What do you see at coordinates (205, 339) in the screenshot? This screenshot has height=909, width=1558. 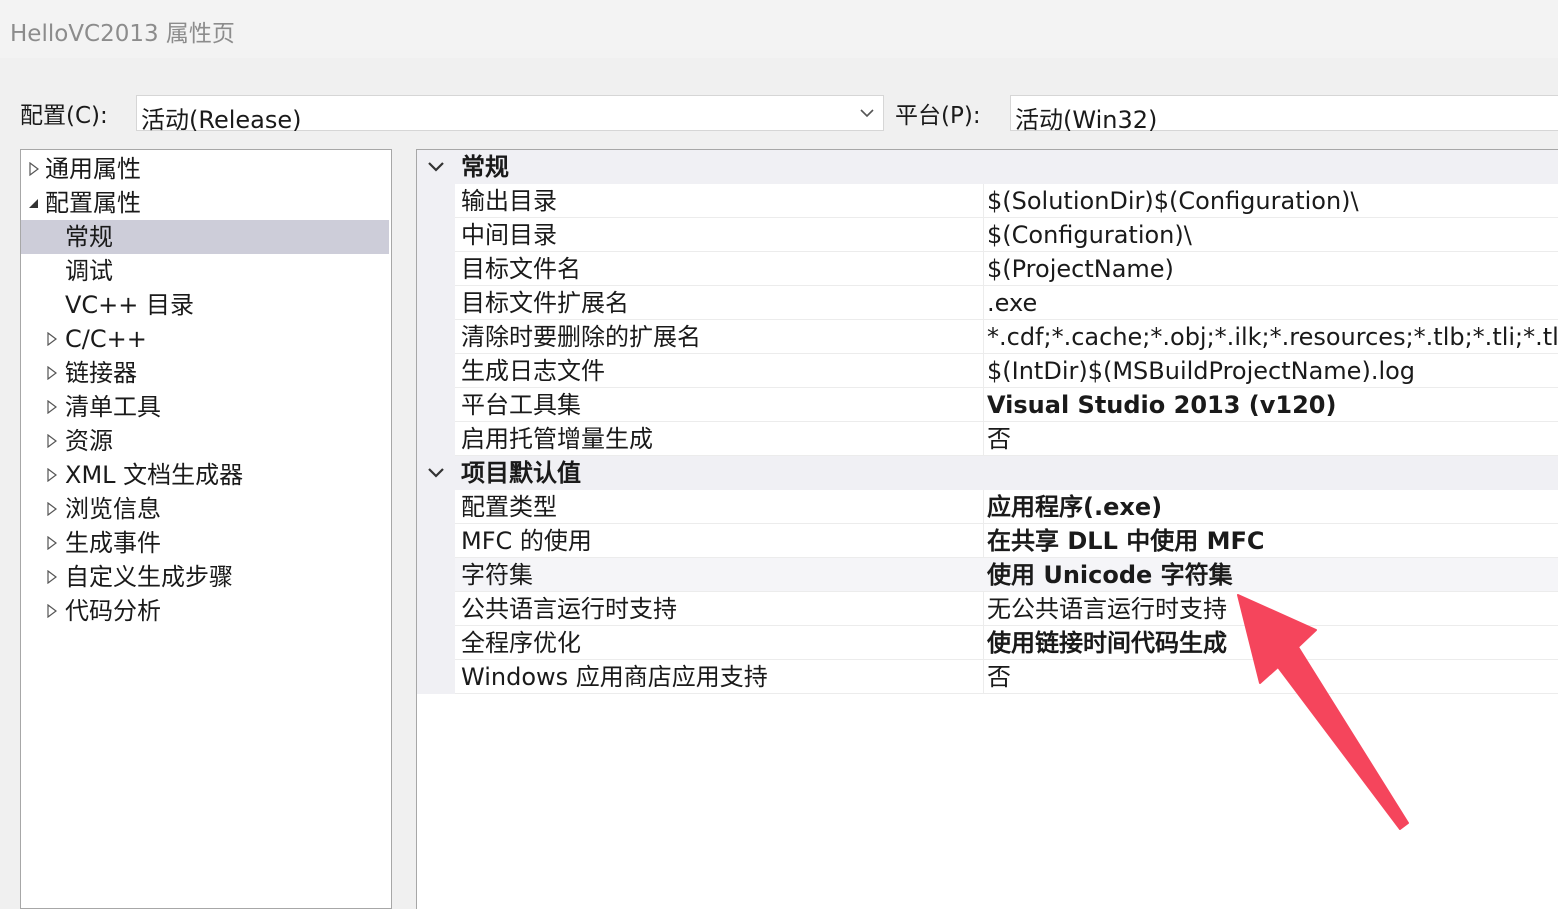 I see `tree-item: C/C++` at bounding box center [205, 339].